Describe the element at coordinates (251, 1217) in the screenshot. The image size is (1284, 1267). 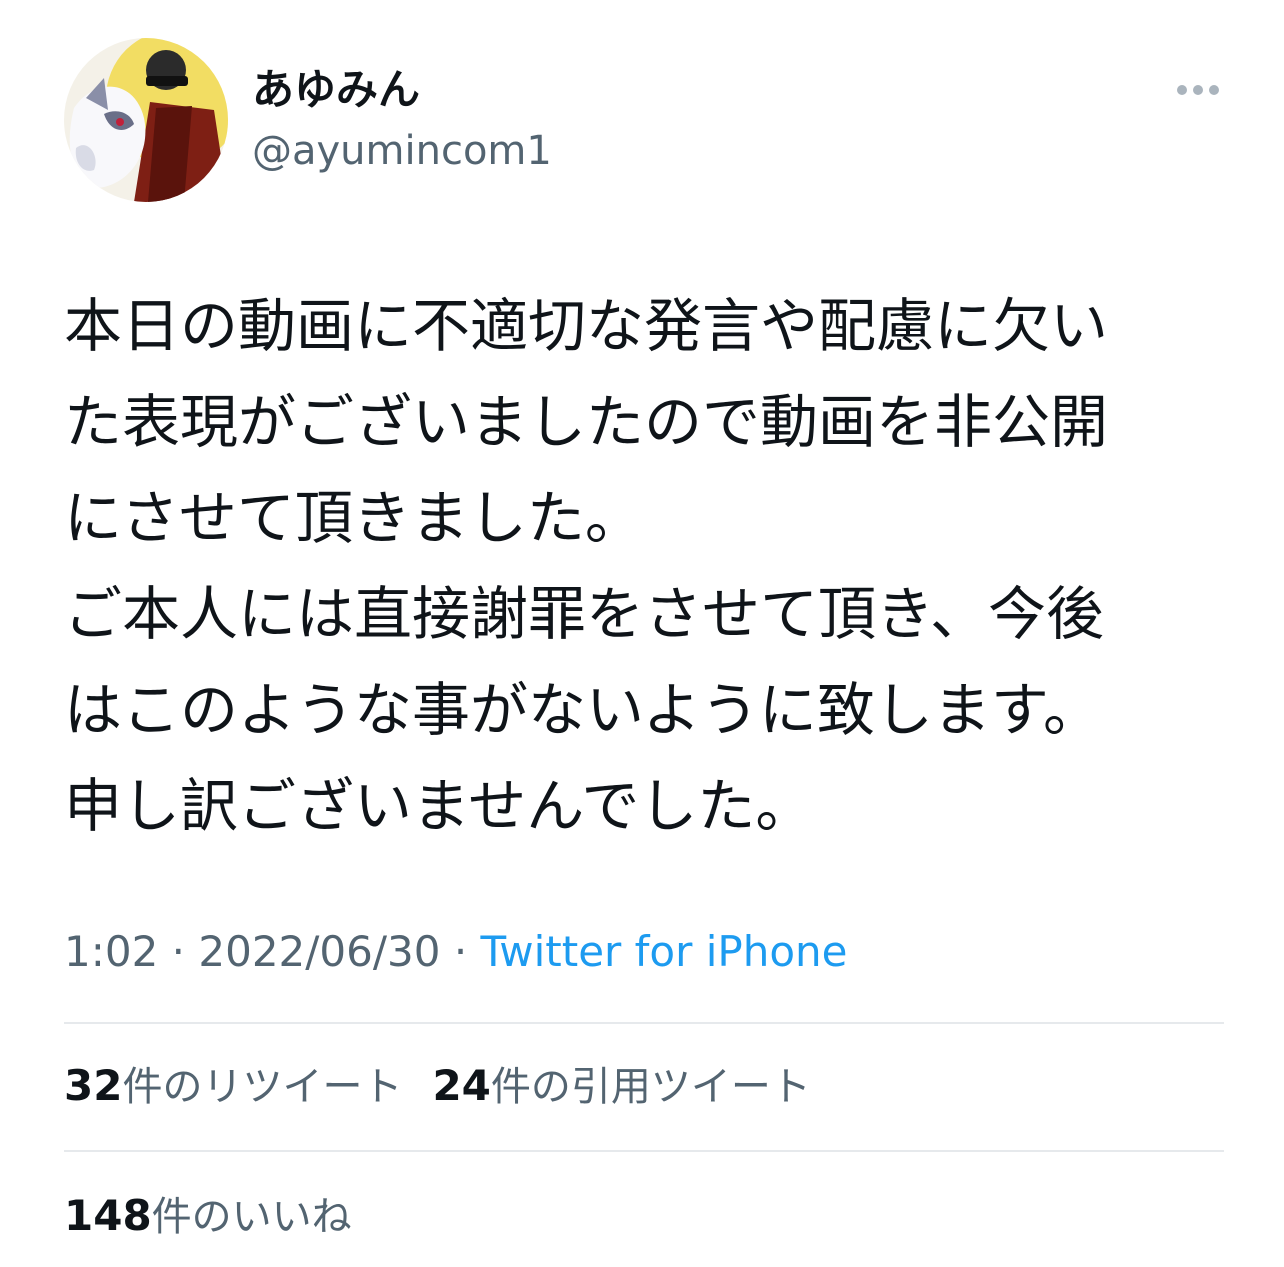
I see `likes-label: 件のいいね` at that location.